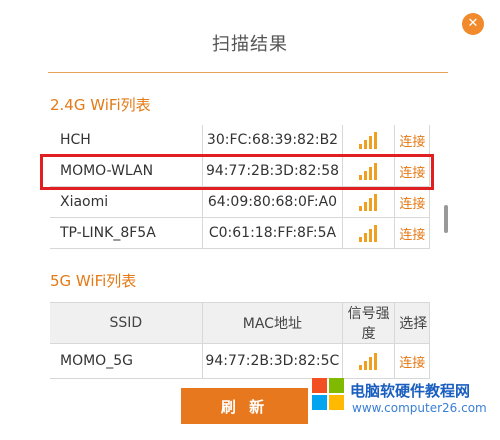  What do you see at coordinates (126, 140) in the screenshot?
I see `ssid-cell: HCH` at bounding box center [126, 140].